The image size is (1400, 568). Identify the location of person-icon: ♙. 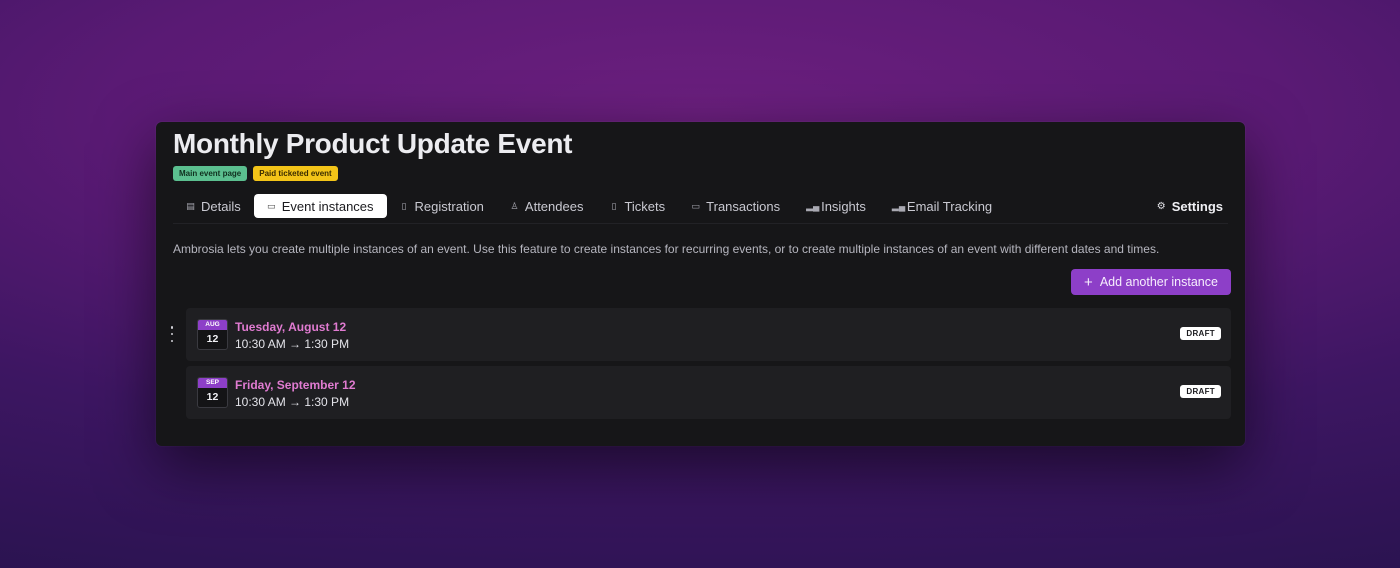
(514, 205).